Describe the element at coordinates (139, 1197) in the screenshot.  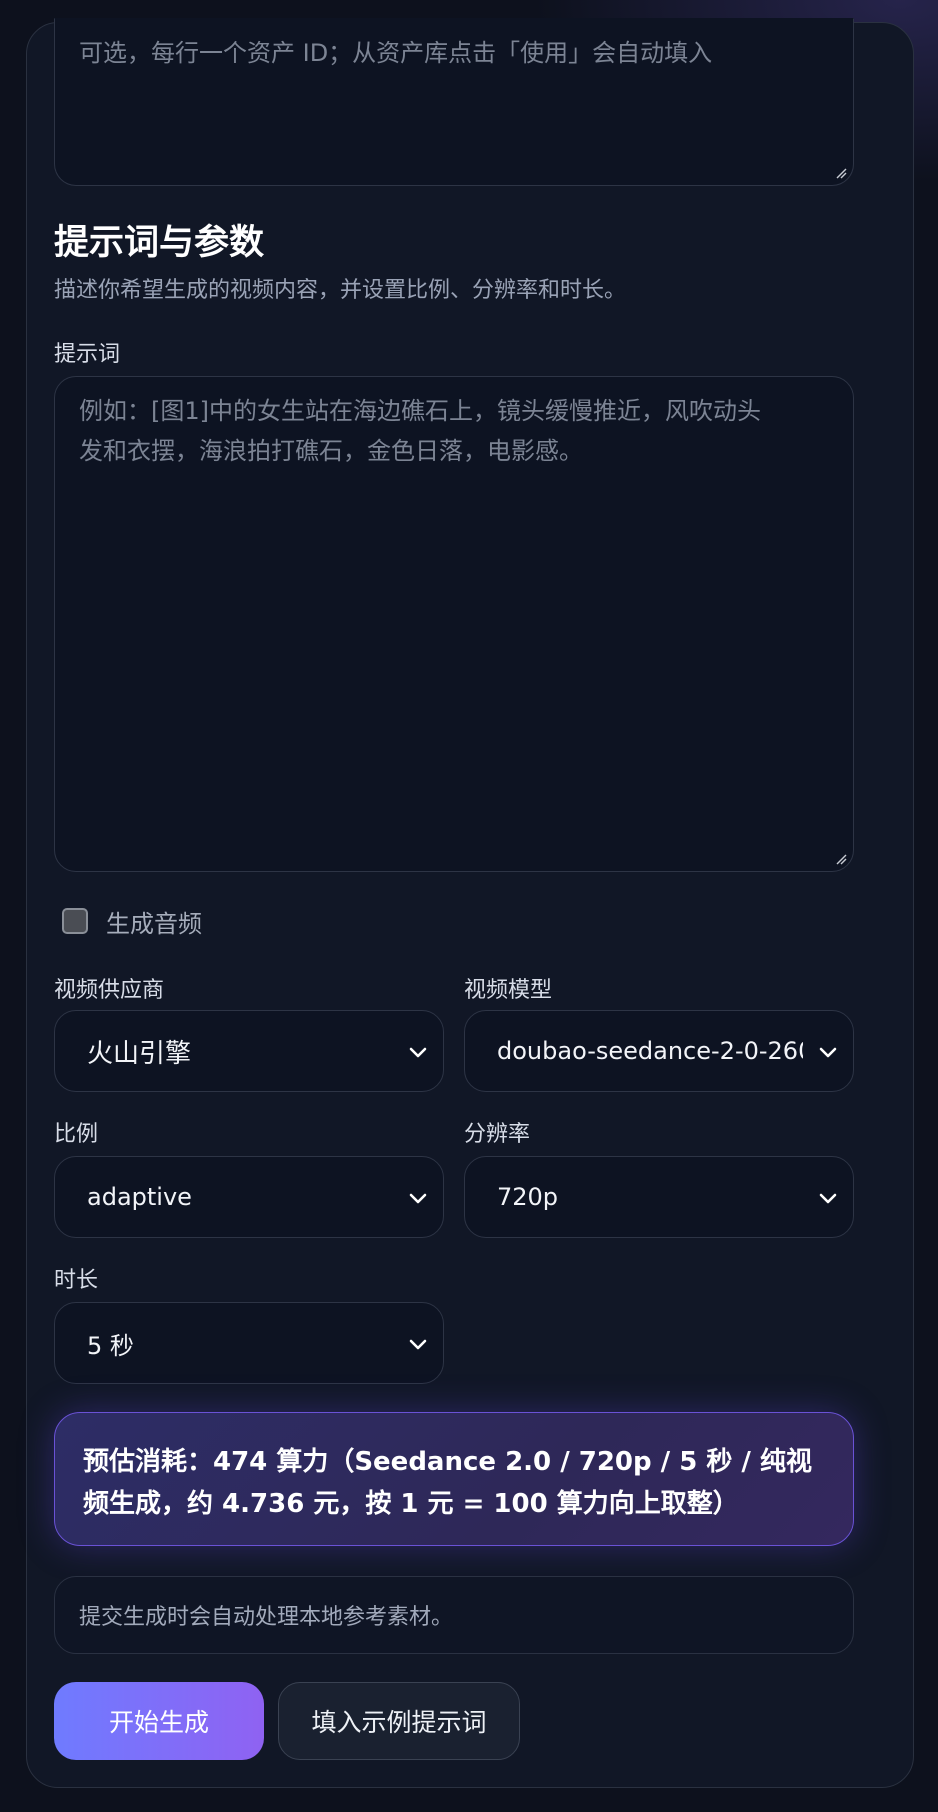
I see `ratio-select-value: adaptive` at that location.